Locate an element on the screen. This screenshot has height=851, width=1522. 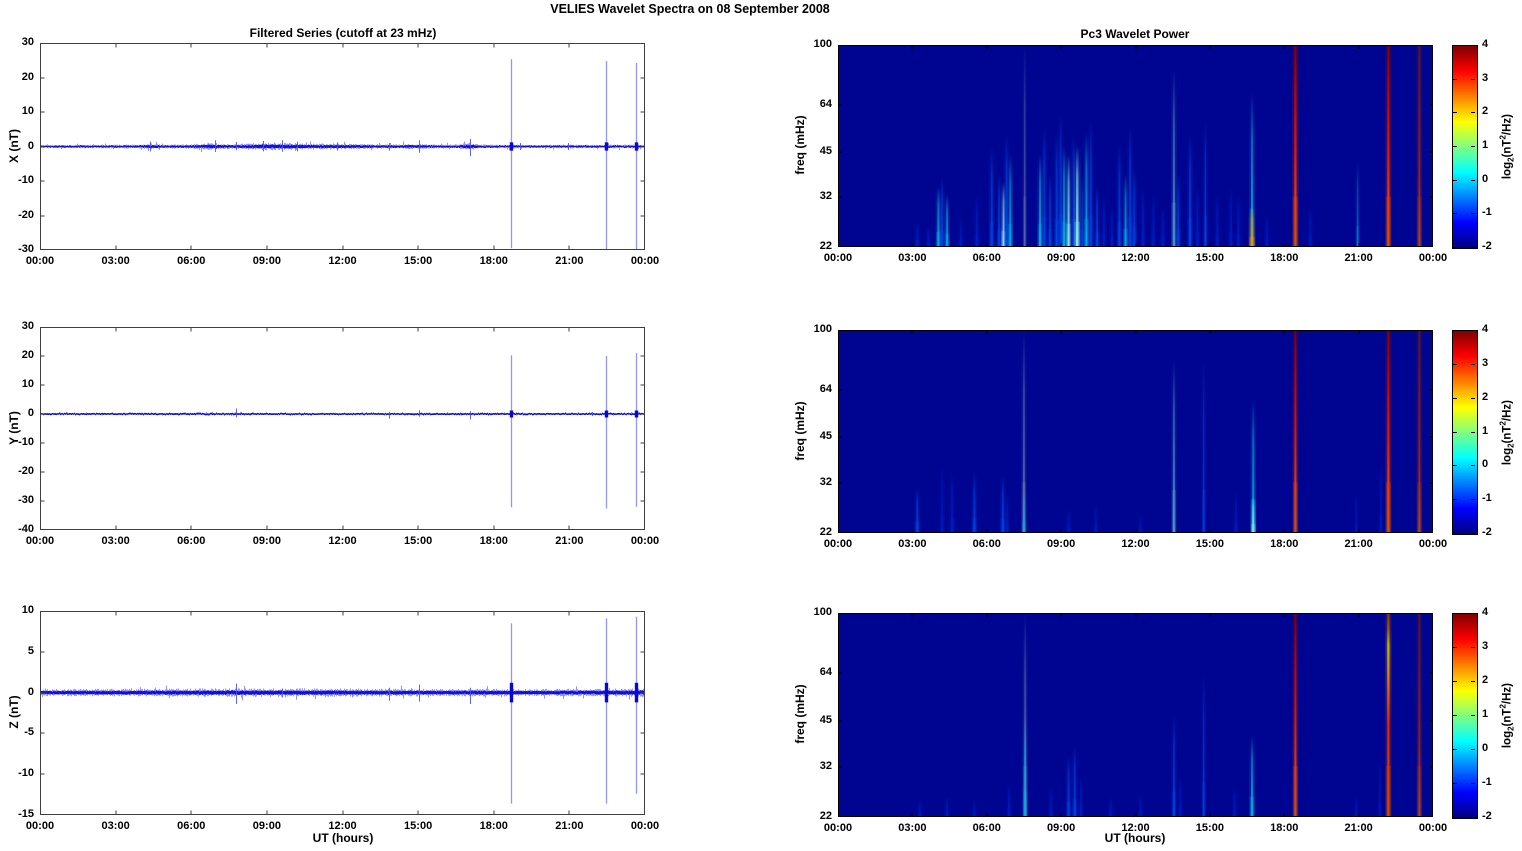
wavelet-column-title: Pc3 Wavelet Power is located at coordinates (1135, 34).